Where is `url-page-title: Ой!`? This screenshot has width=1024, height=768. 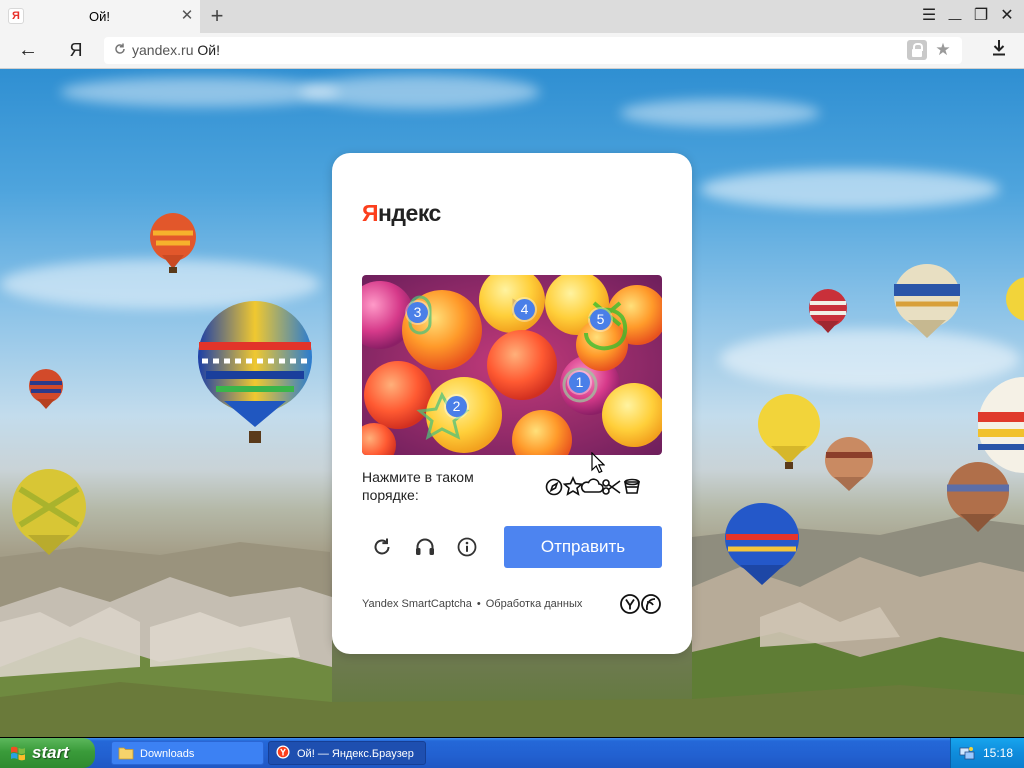
url-page-title: Ой! is located at coordinates (208, 50).